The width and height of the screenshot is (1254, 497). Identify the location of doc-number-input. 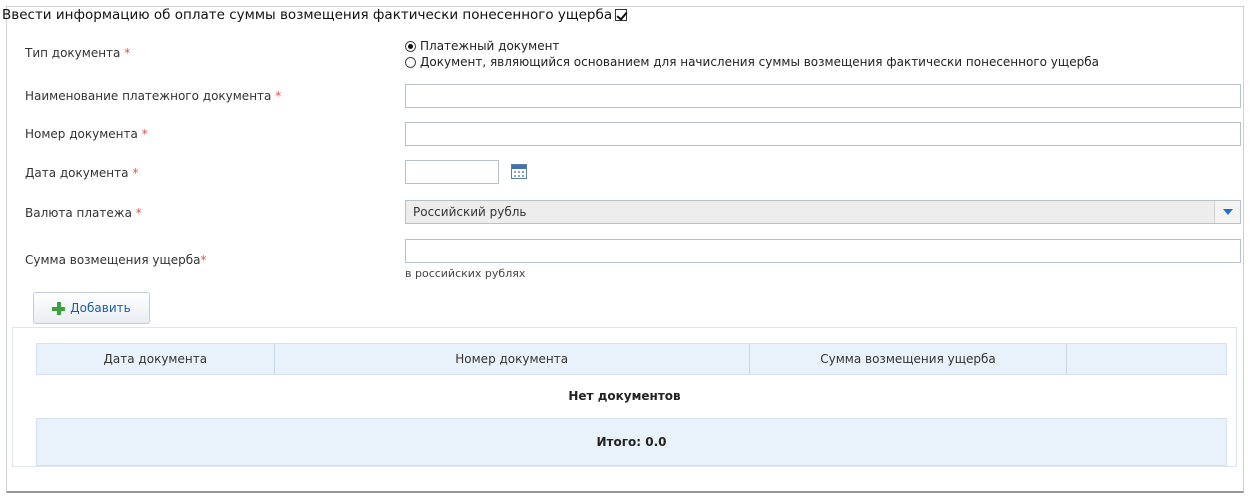
(823, 134).